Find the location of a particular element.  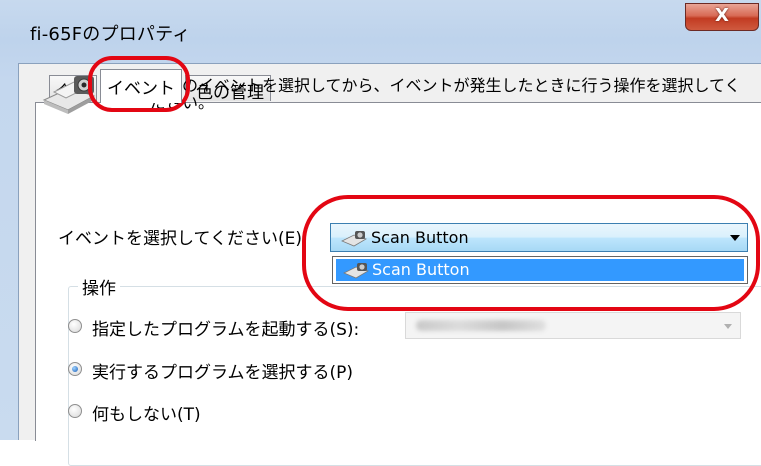

radio-label: 何もしない(T) is located at coordinates (146, 415).